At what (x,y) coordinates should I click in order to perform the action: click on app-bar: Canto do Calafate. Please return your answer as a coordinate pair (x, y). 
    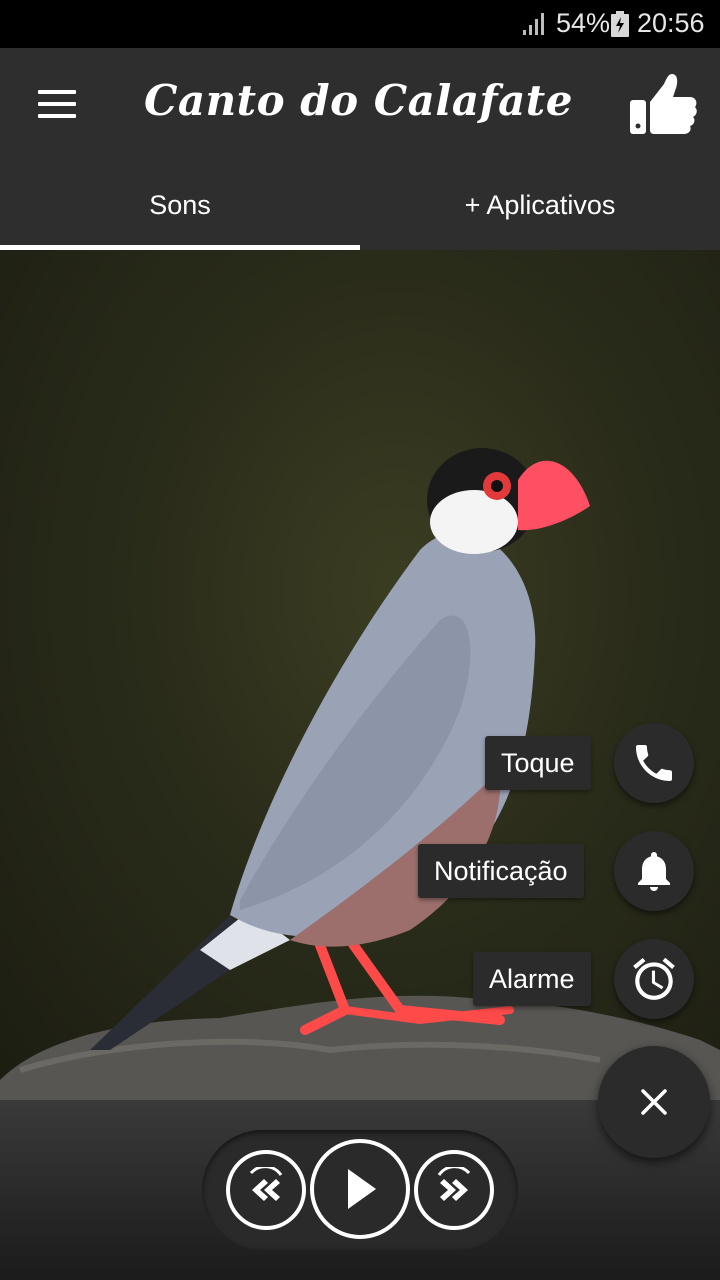
    Looking at the image, I should click on (360, 104).